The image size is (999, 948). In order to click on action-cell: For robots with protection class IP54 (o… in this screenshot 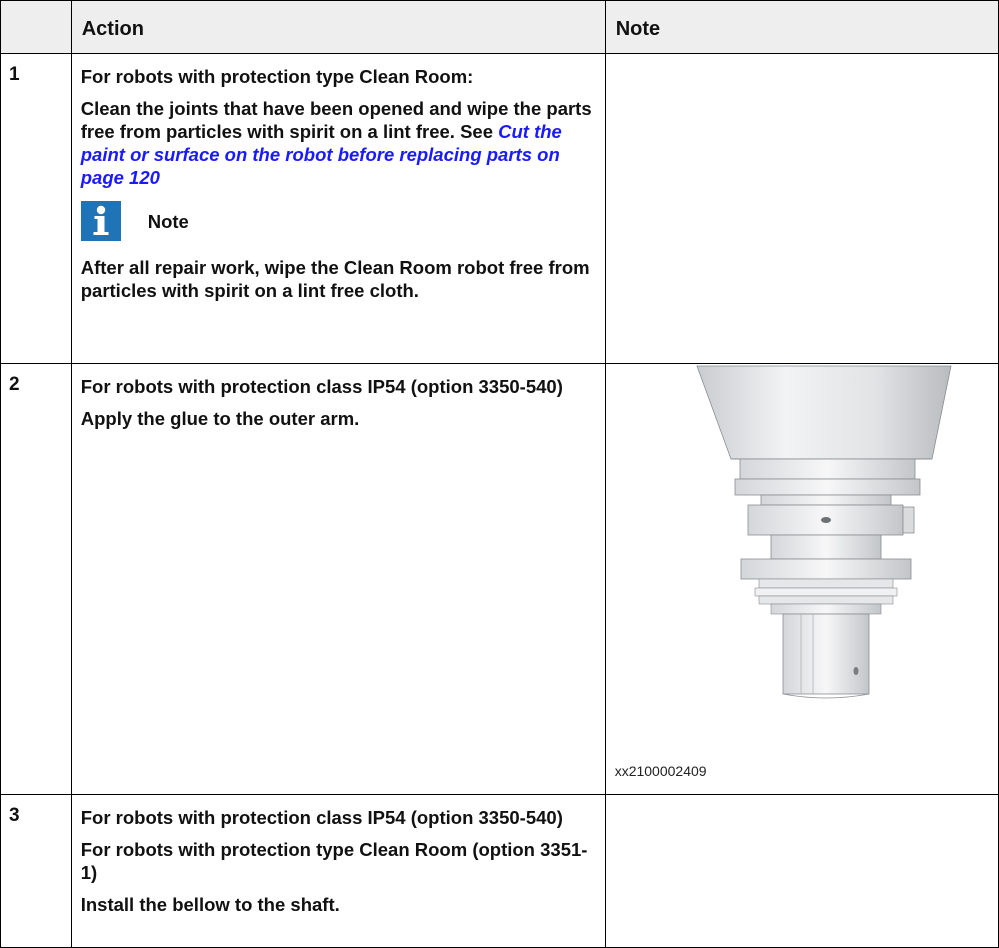, I will do `click(338, 871)`.